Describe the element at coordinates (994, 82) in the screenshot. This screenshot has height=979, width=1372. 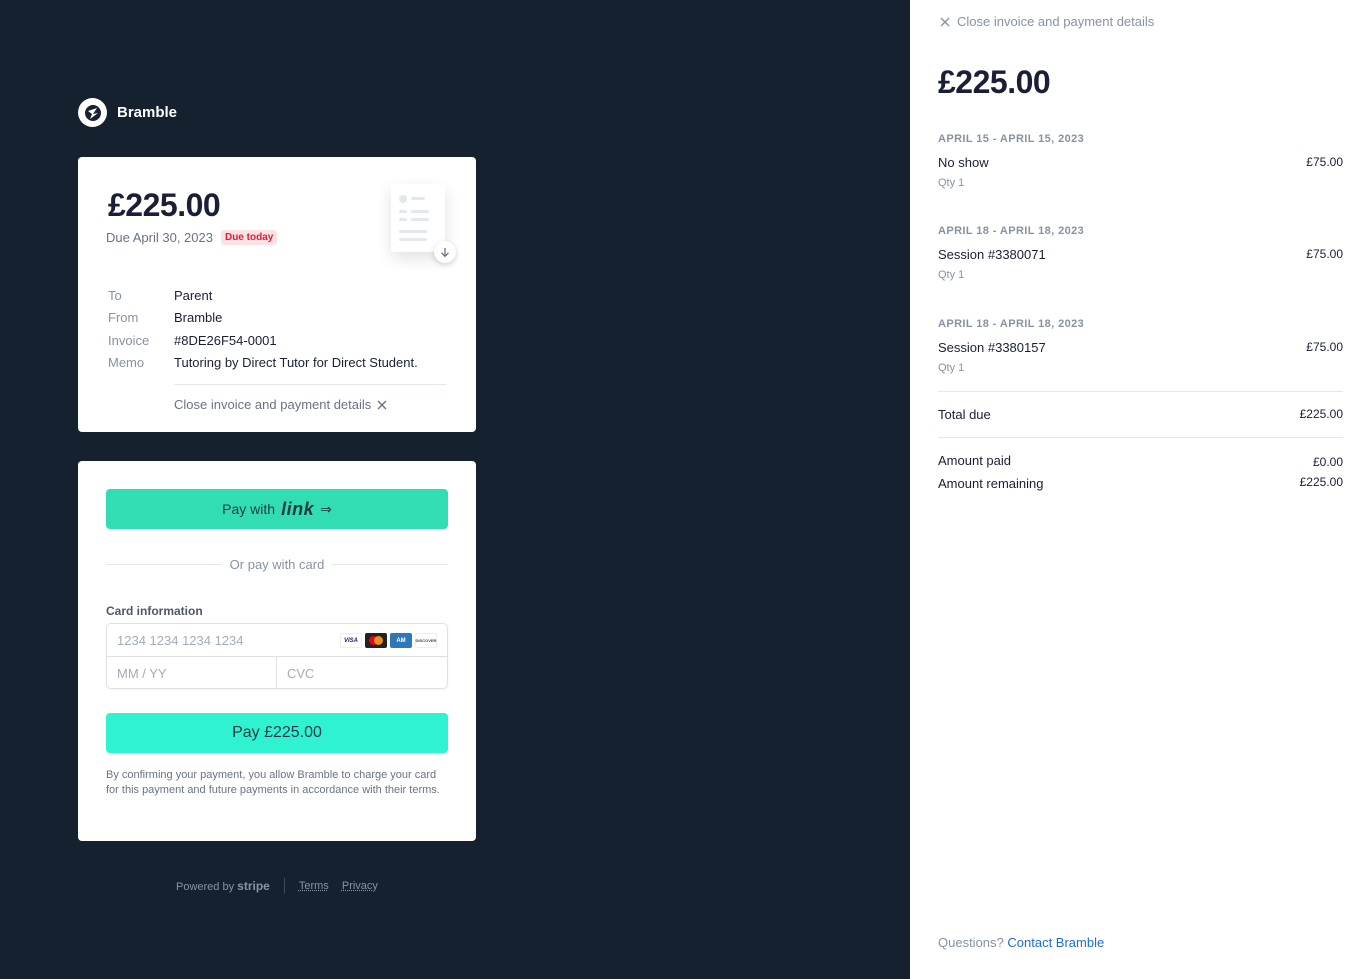
I see `panel-amount: £225.00` at that location.